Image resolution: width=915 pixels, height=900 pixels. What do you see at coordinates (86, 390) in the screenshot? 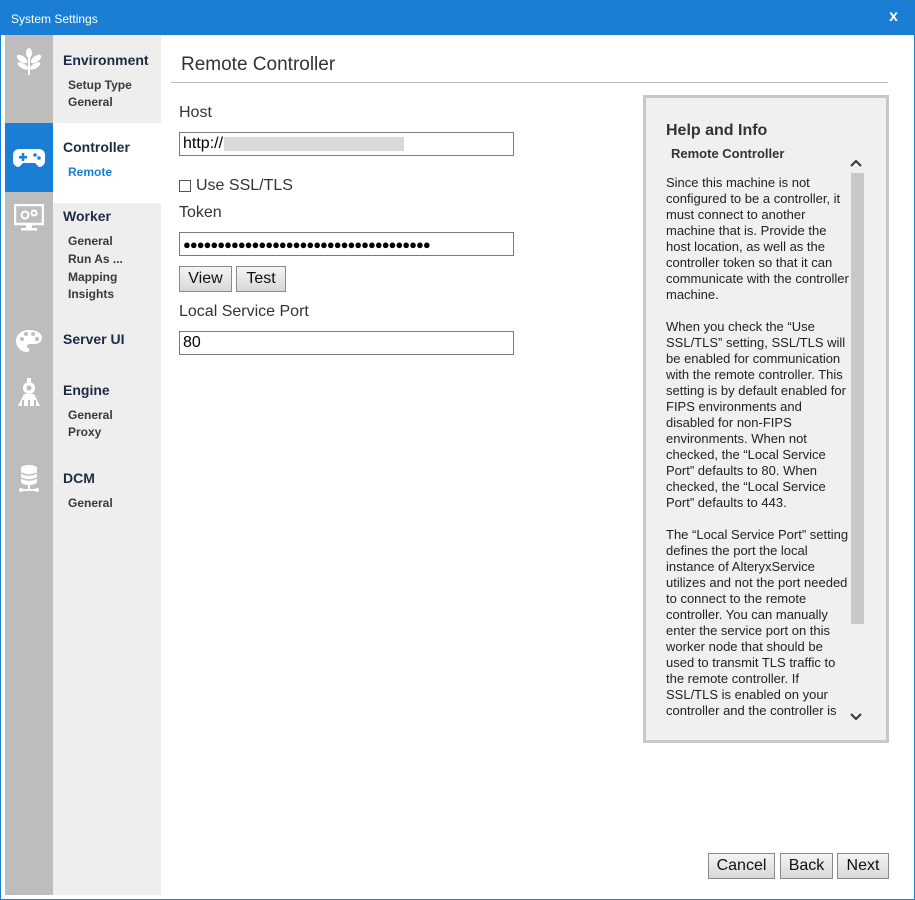
I see `nav-heading-engine: Engine` at bounding box center [86, 390].